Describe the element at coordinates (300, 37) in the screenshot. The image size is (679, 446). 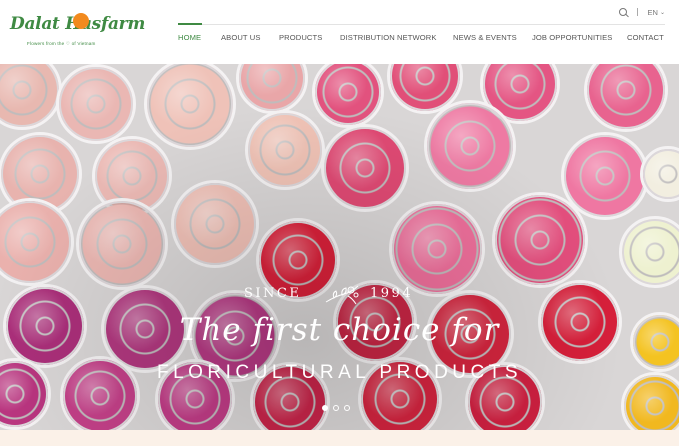
I see `nav-item-products: PRODUCTS` at that location.